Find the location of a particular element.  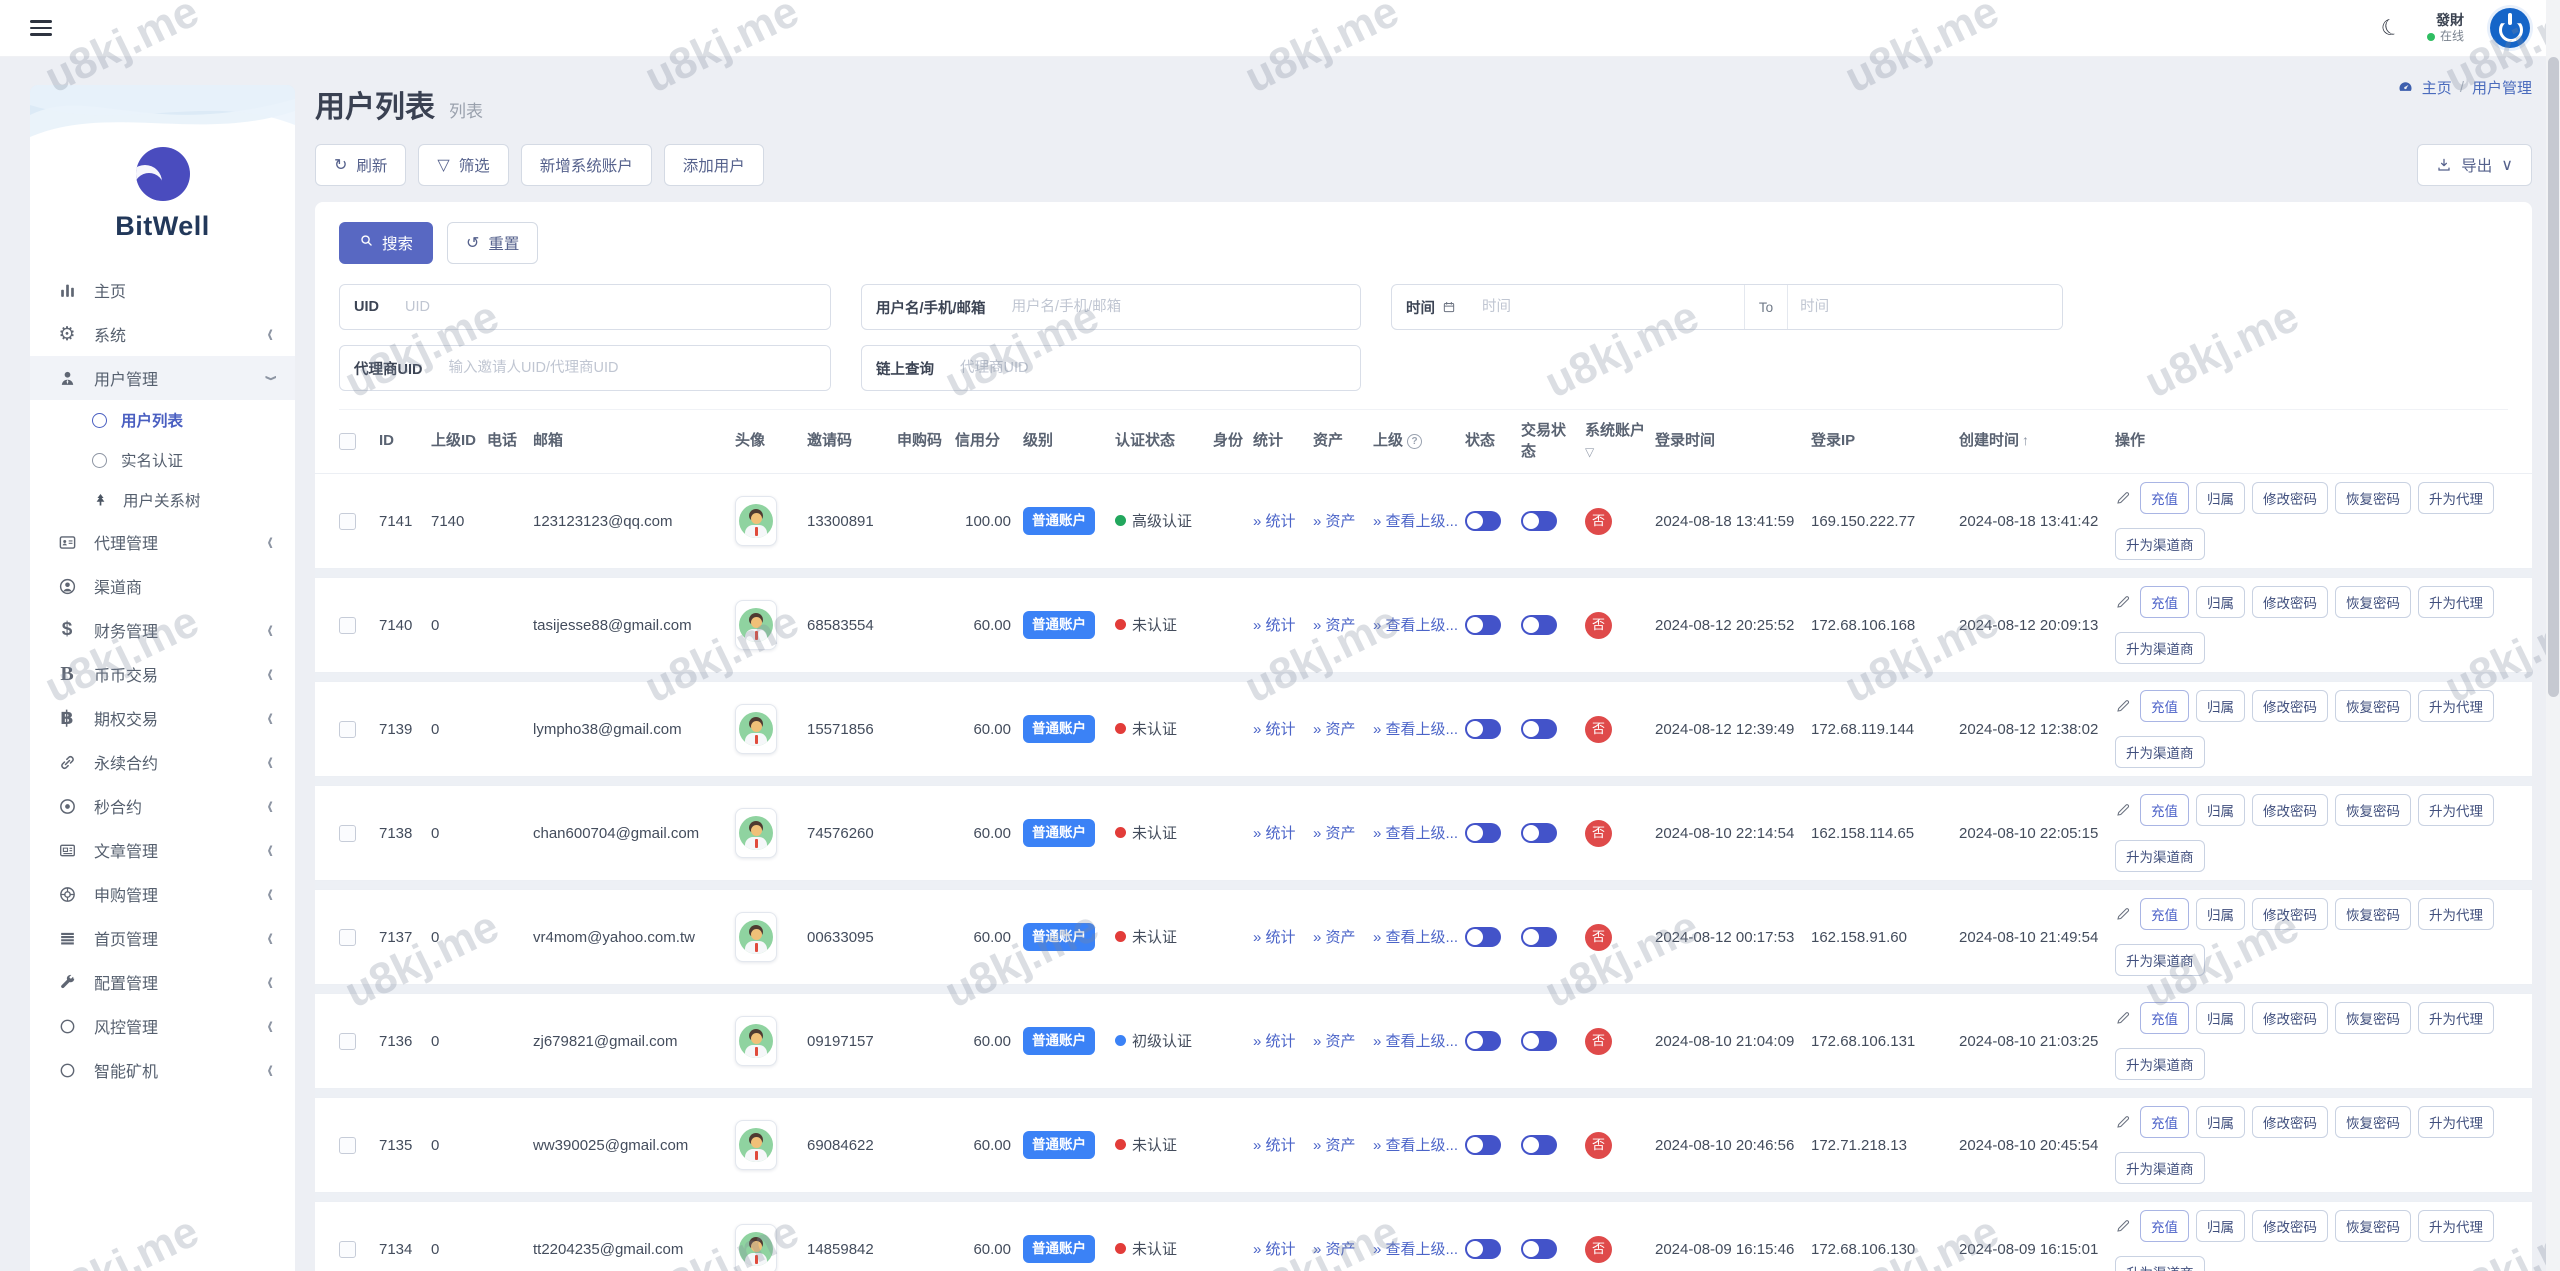

sidebar-item: 主页 is located at coordinates (162, 290).